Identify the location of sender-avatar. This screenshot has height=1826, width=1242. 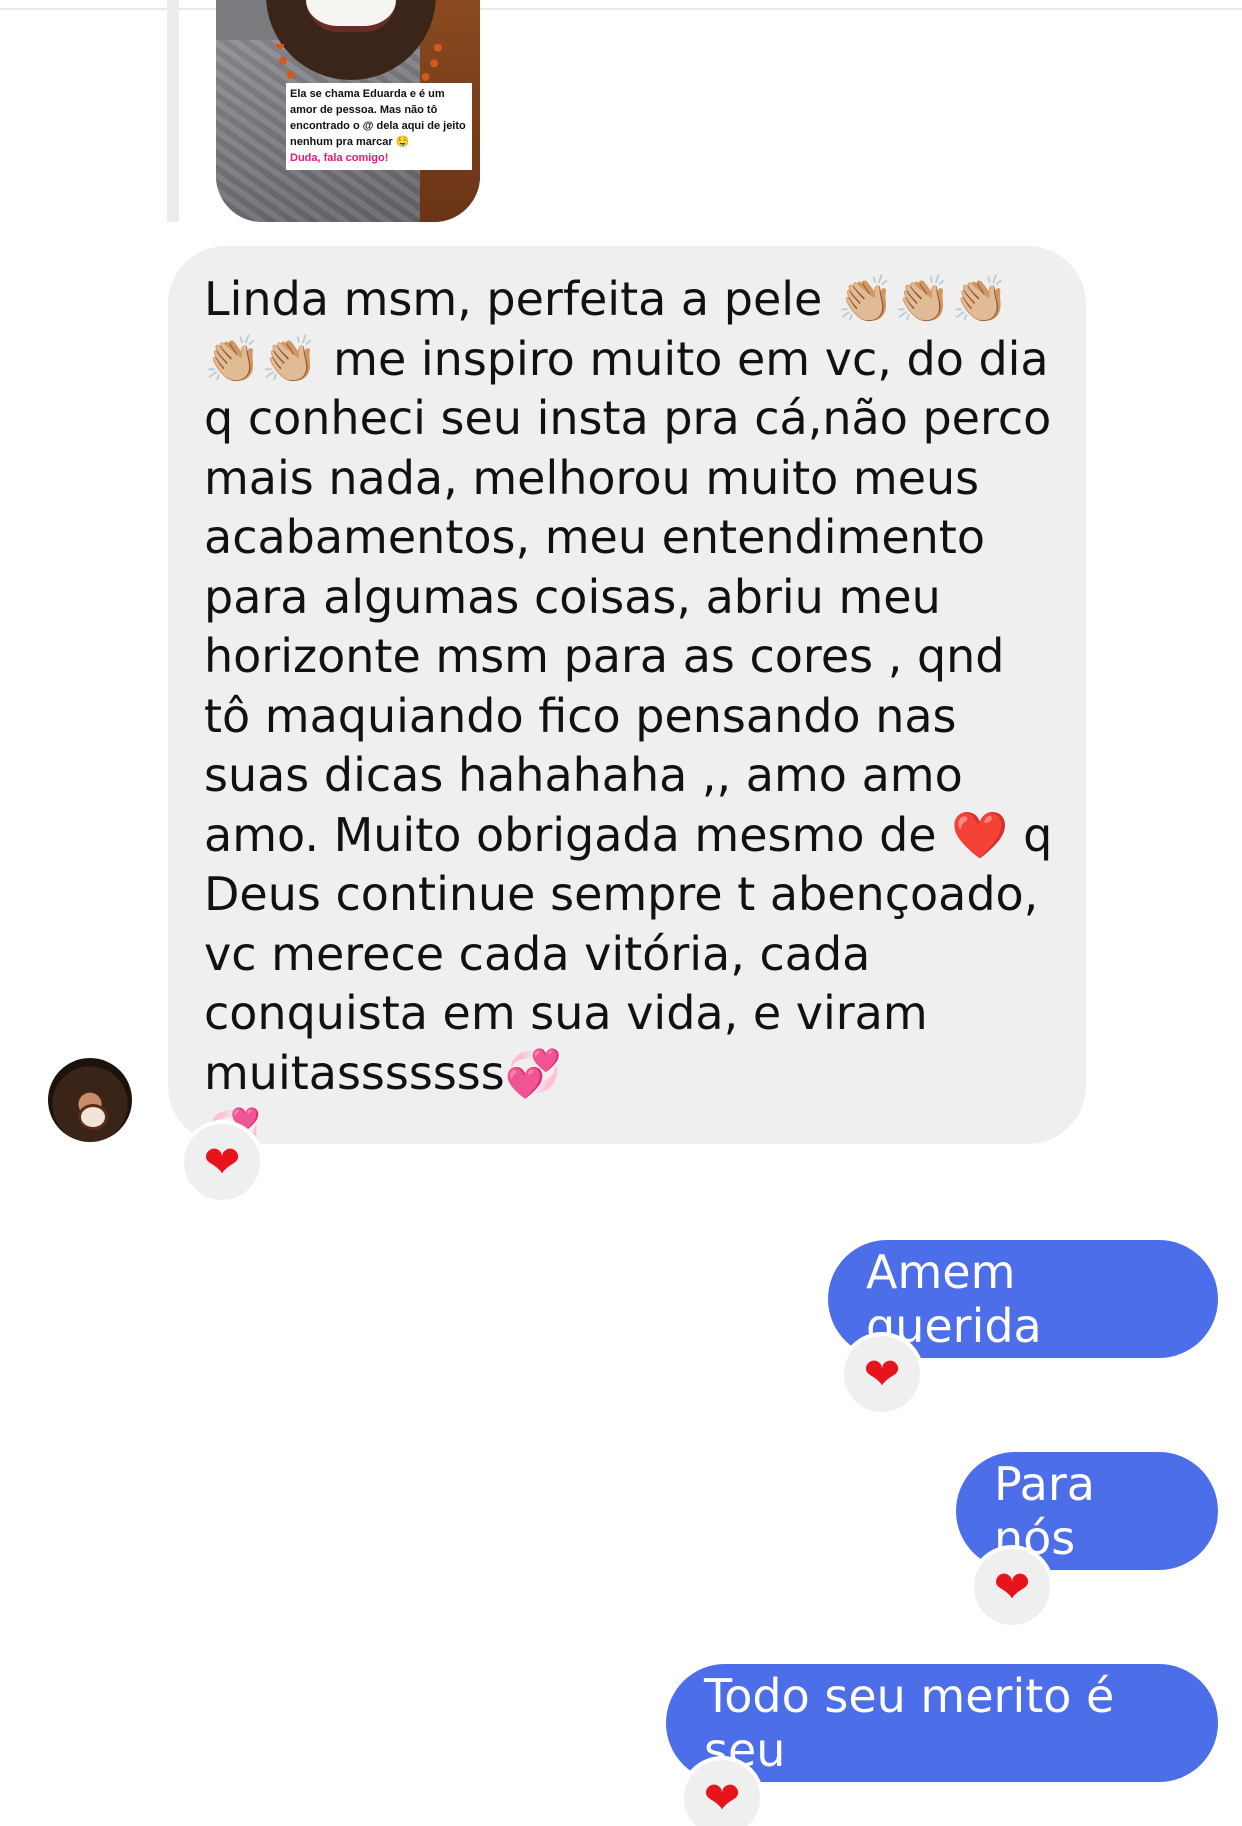
(90, 1100).